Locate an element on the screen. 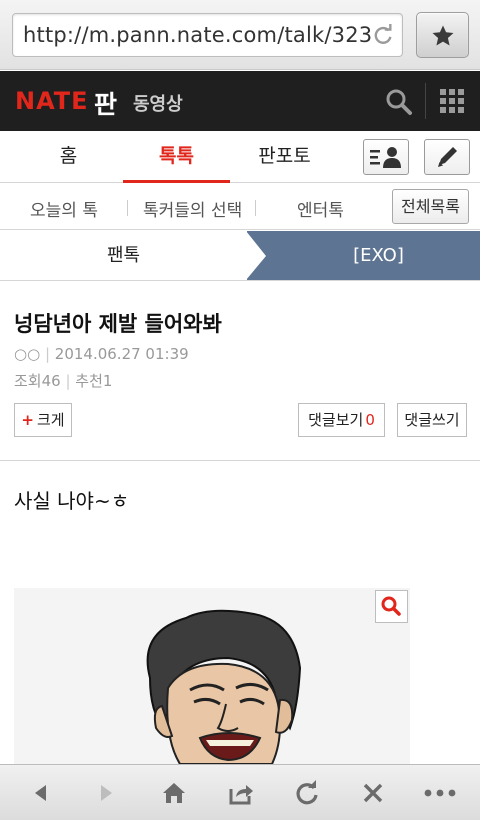 This screenshot has height=820, width=480. header-divider is located at coordinates (425, 101).